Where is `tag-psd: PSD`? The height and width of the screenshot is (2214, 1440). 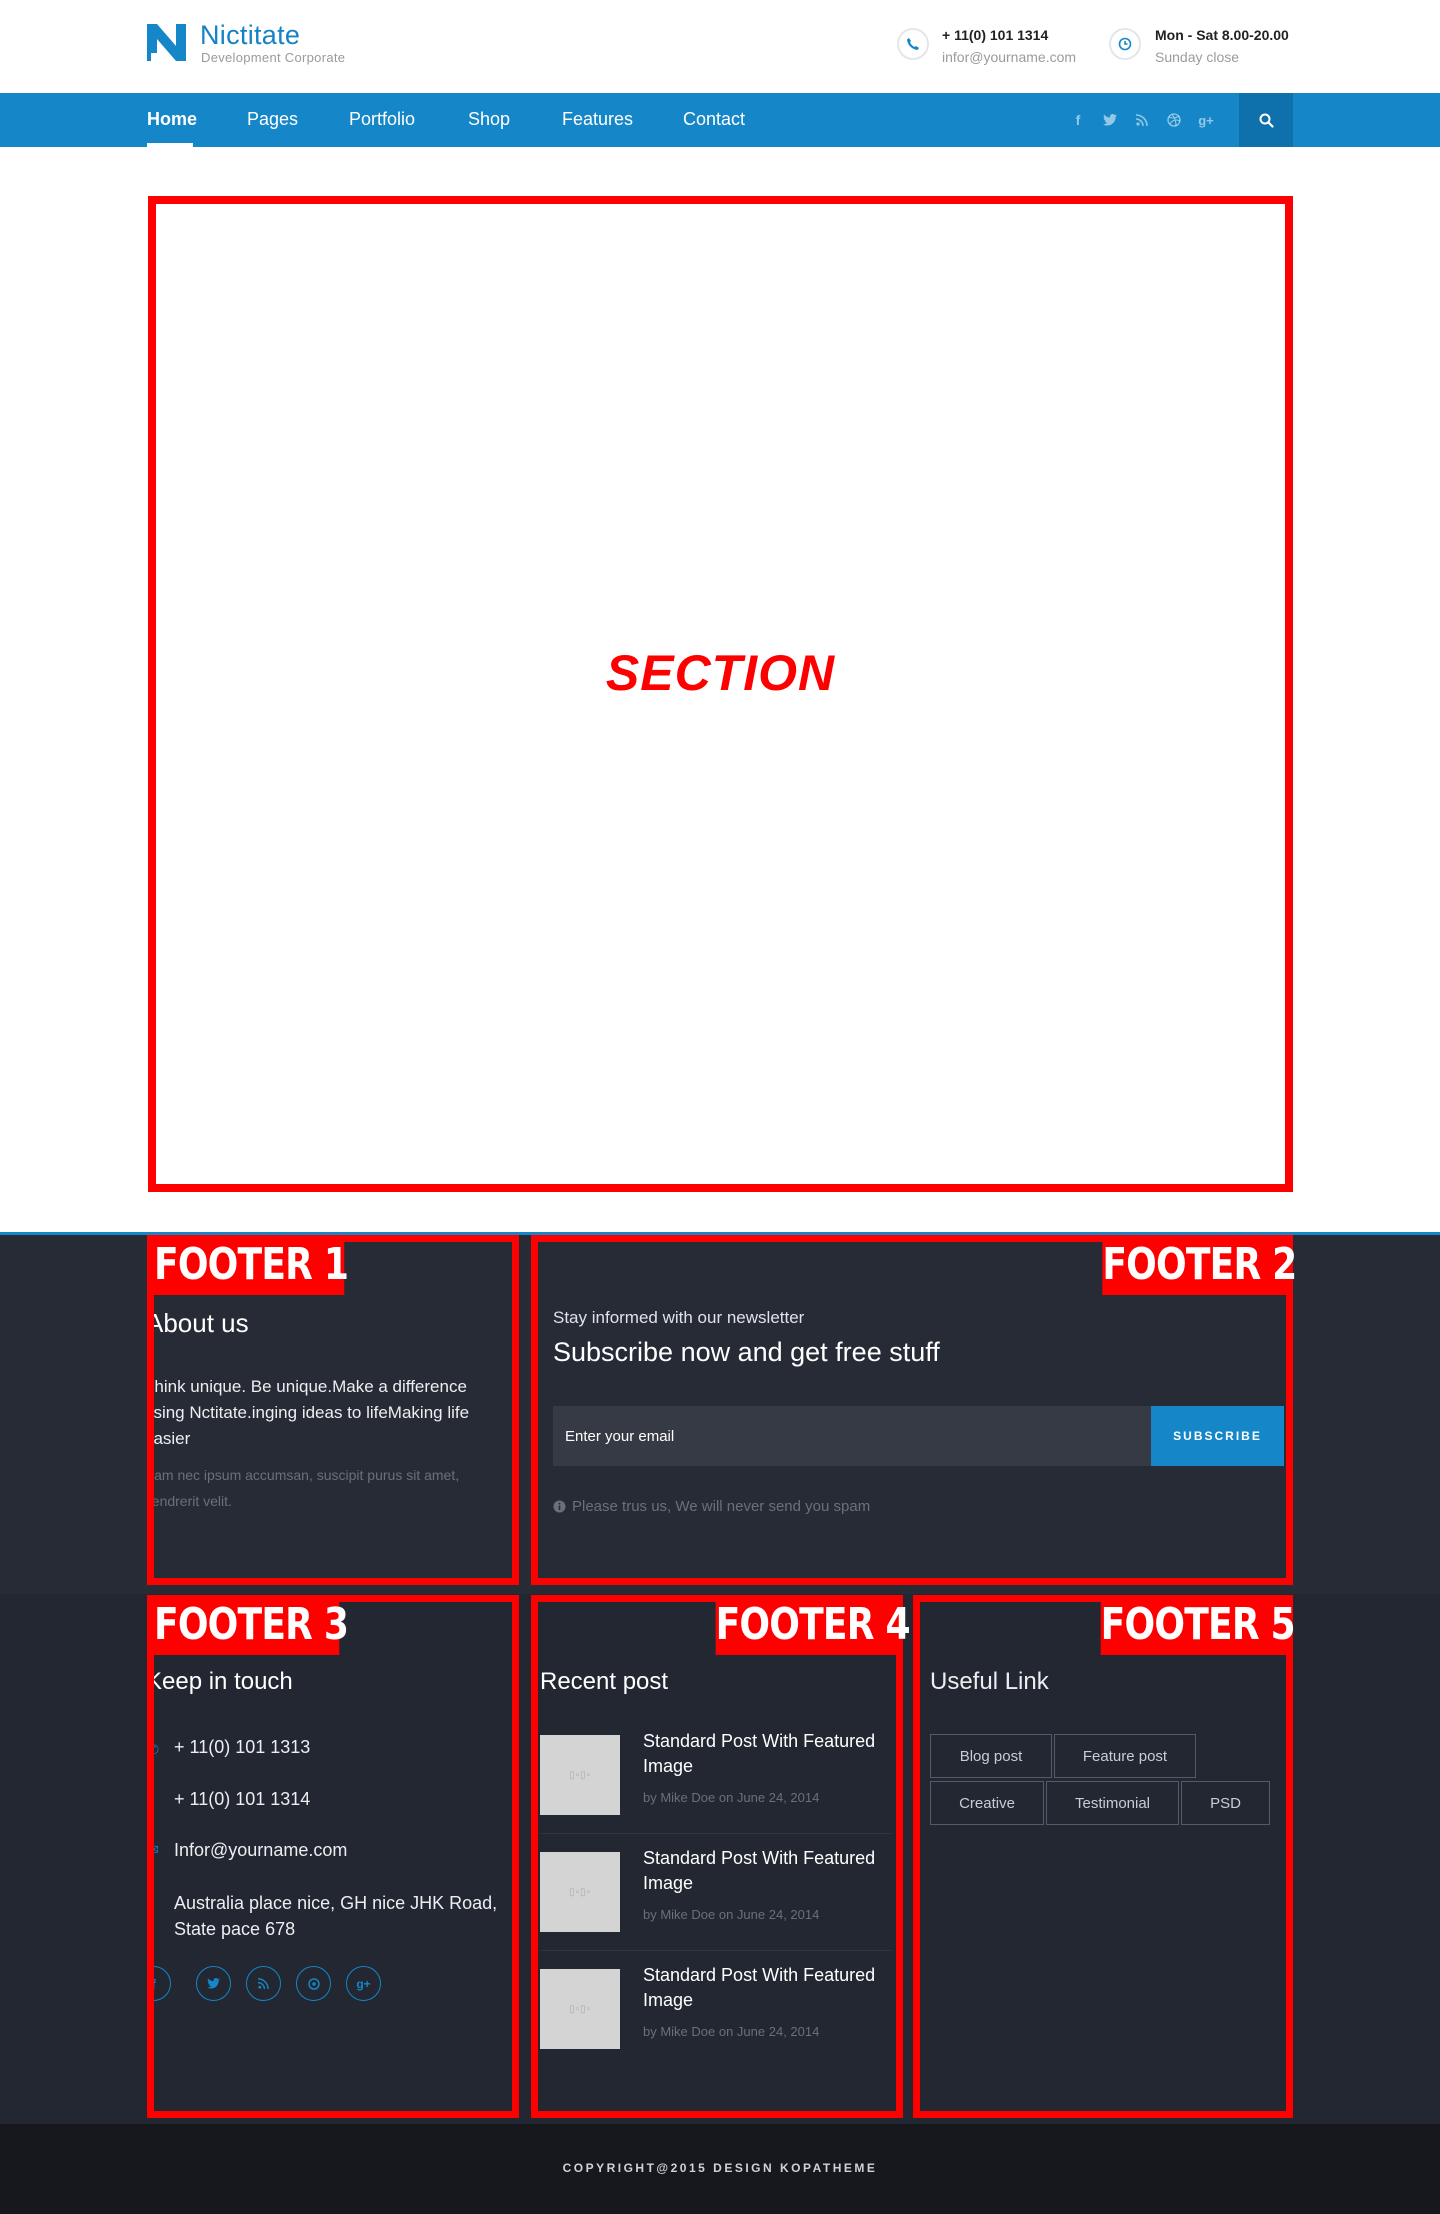
tag-psd: PSD is located at coordinates (1225, 1803).